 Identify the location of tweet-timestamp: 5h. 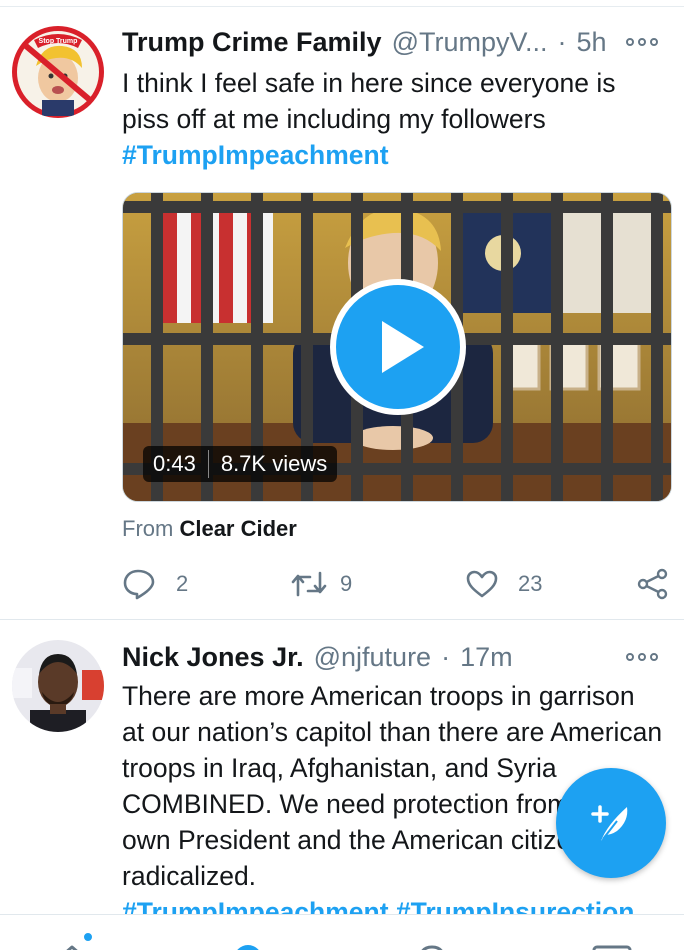
(592, 42).